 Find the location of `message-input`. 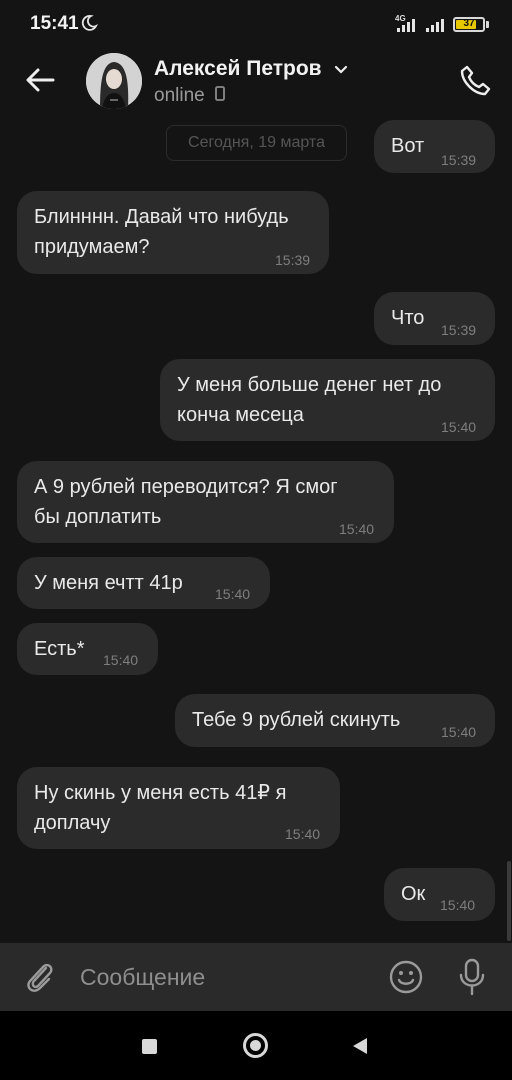

message-input is located at coordinates (220, 977).